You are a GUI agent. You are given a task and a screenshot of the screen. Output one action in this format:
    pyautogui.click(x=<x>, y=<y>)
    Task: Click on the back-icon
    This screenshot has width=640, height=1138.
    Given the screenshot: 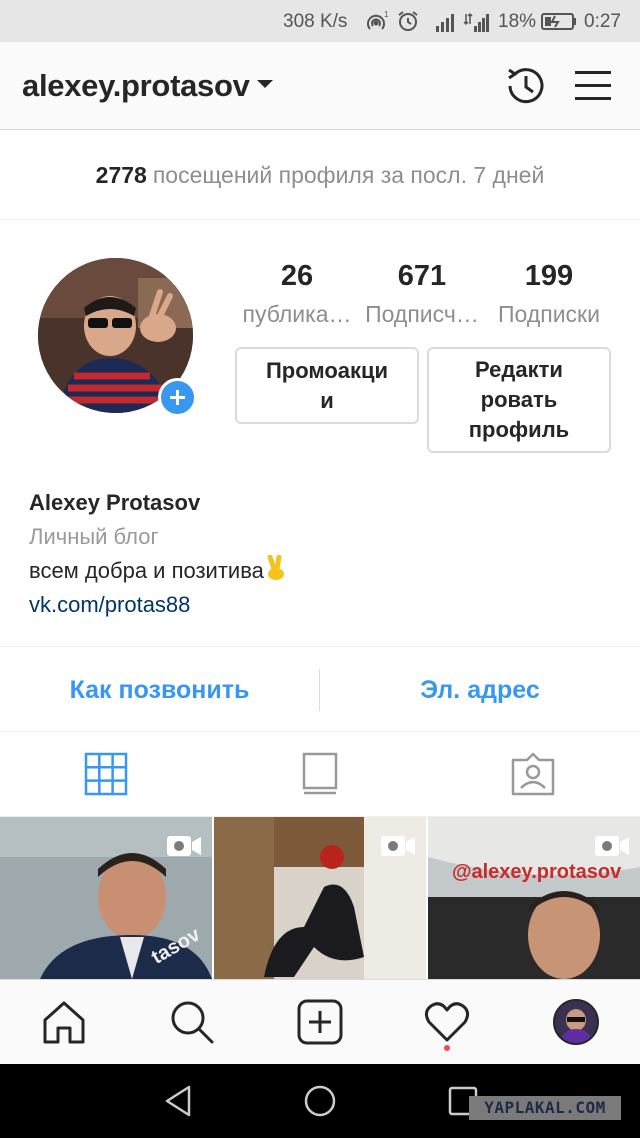 What is the action you would take?
    pyautogui.click(x=178, y=1101)
    